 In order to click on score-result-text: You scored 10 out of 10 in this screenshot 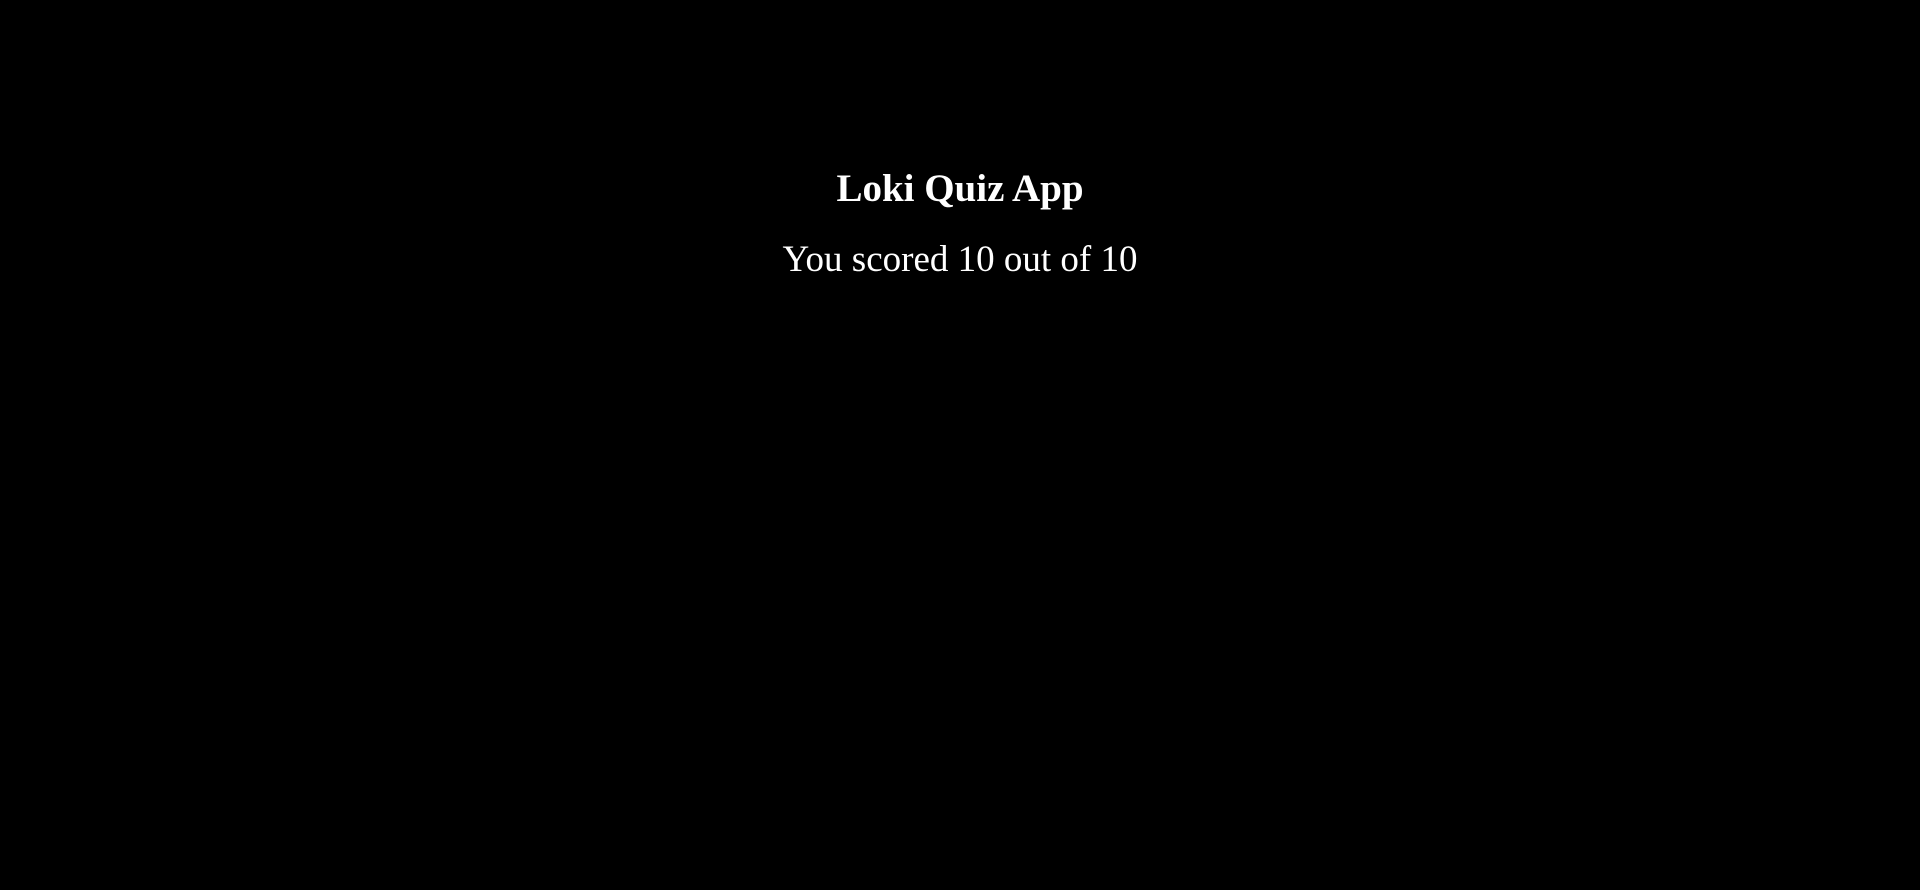, I will do `click(960, 259)`.